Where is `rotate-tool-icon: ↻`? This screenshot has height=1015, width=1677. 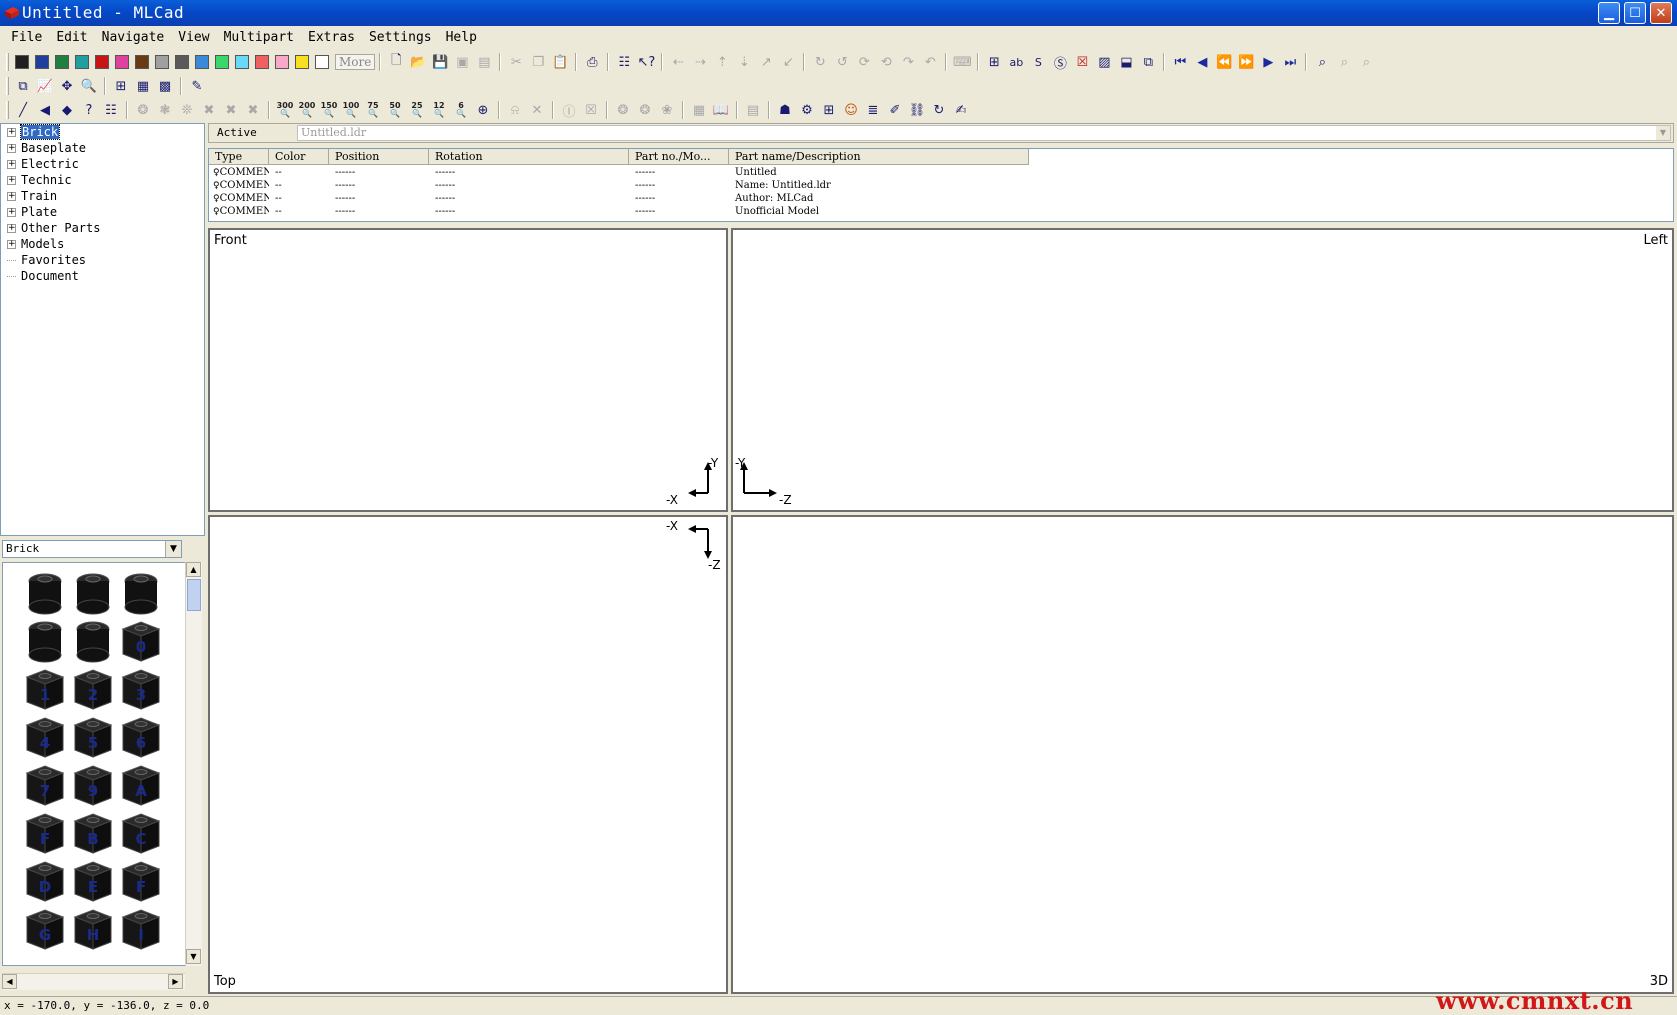 rotate-tool-icon: ↻ is located at coordinates (939, 110).